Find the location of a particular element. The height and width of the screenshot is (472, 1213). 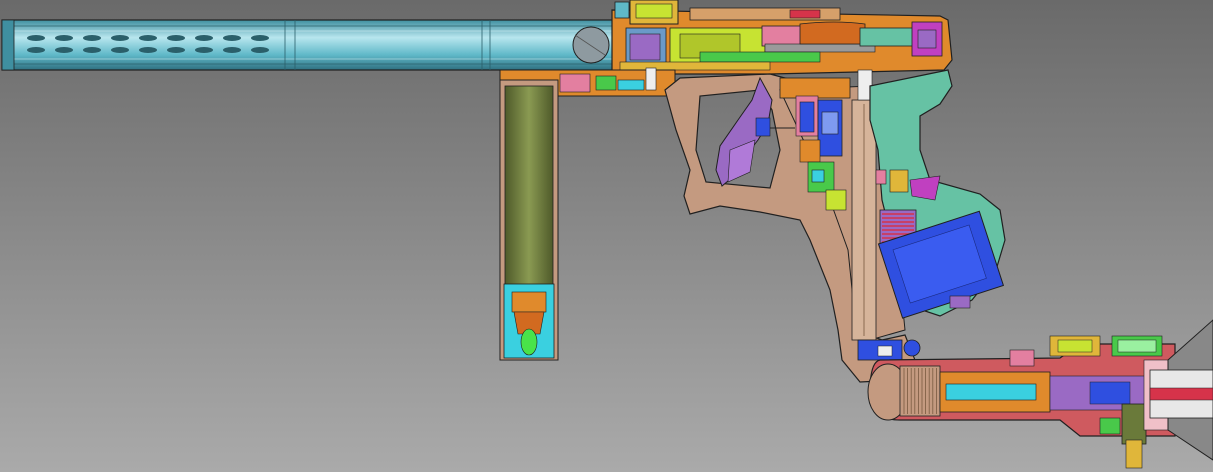

chamber-ball is located at coordinates (591, 45).